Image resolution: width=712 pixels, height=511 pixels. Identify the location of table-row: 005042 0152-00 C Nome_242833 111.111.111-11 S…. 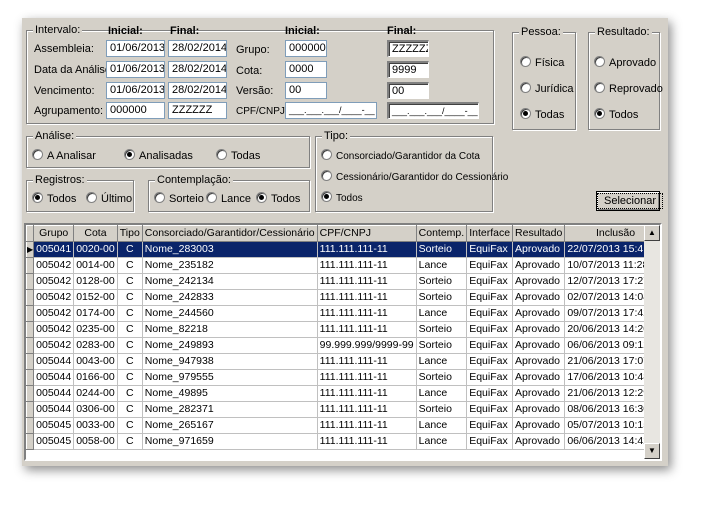
(343, 297).